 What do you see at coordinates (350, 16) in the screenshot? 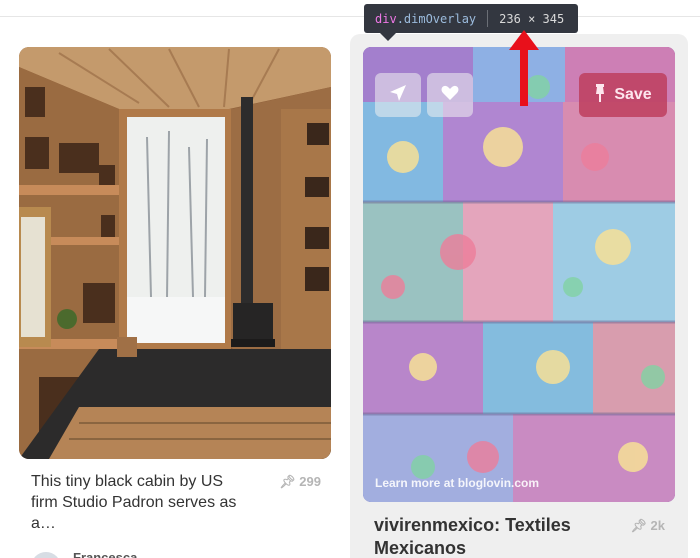
I see `top-divider` at bounding box center [350, 16].